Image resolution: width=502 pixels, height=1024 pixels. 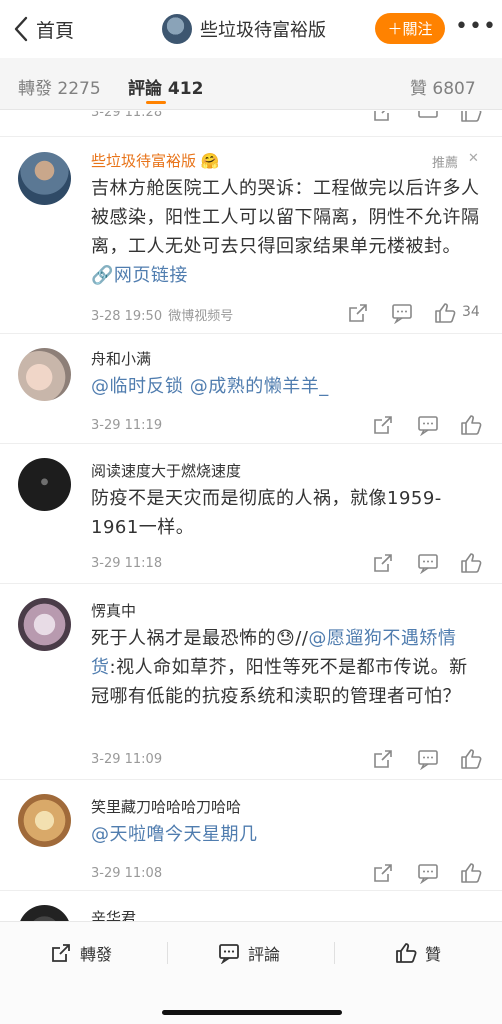 I want to click on list-item: 辛华君, so click(x=251, y=906).